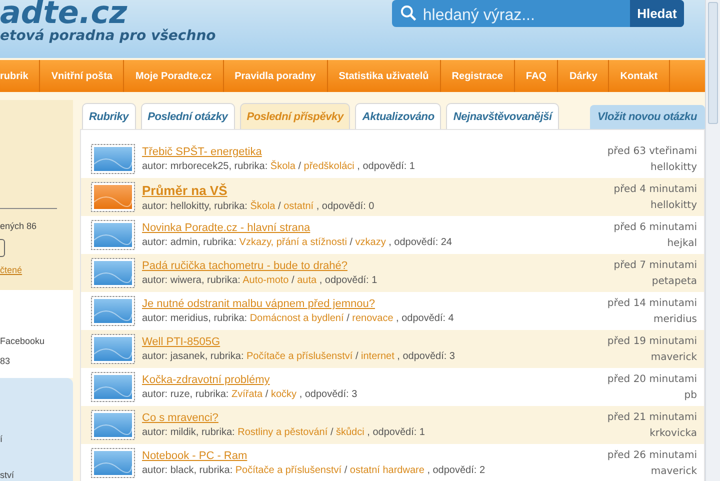 The image size is (720, 481). Describe the element at coordinates (584, 76) in the screenshot. I see `nav-link: Dárky` at that location.